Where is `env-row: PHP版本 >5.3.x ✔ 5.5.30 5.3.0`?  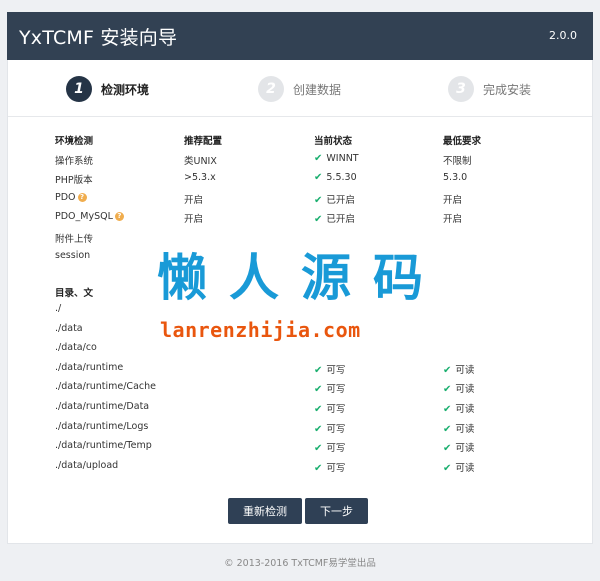
env-row: PHP版本 >5.3.x ✔ 5.5.30 5.3.0 is located at coordinates (295, 178).